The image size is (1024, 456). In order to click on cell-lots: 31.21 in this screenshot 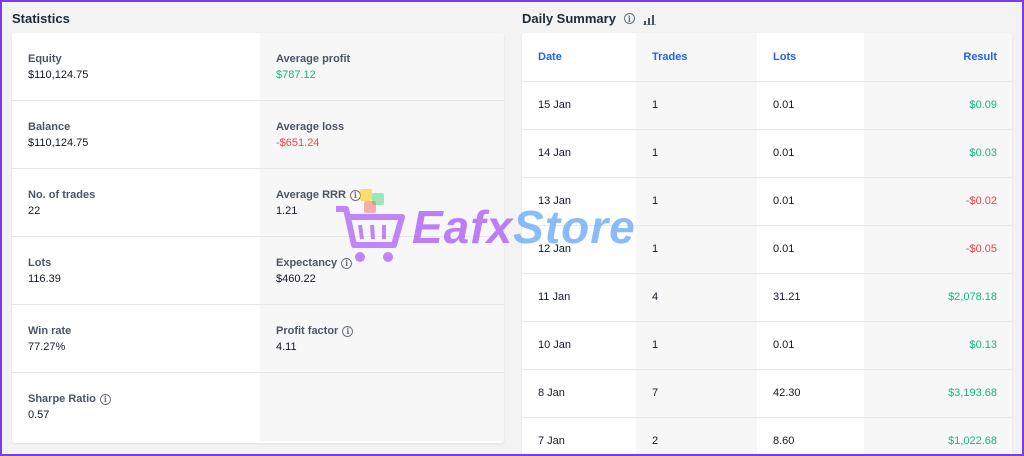, I will do `click(810, 297)`.